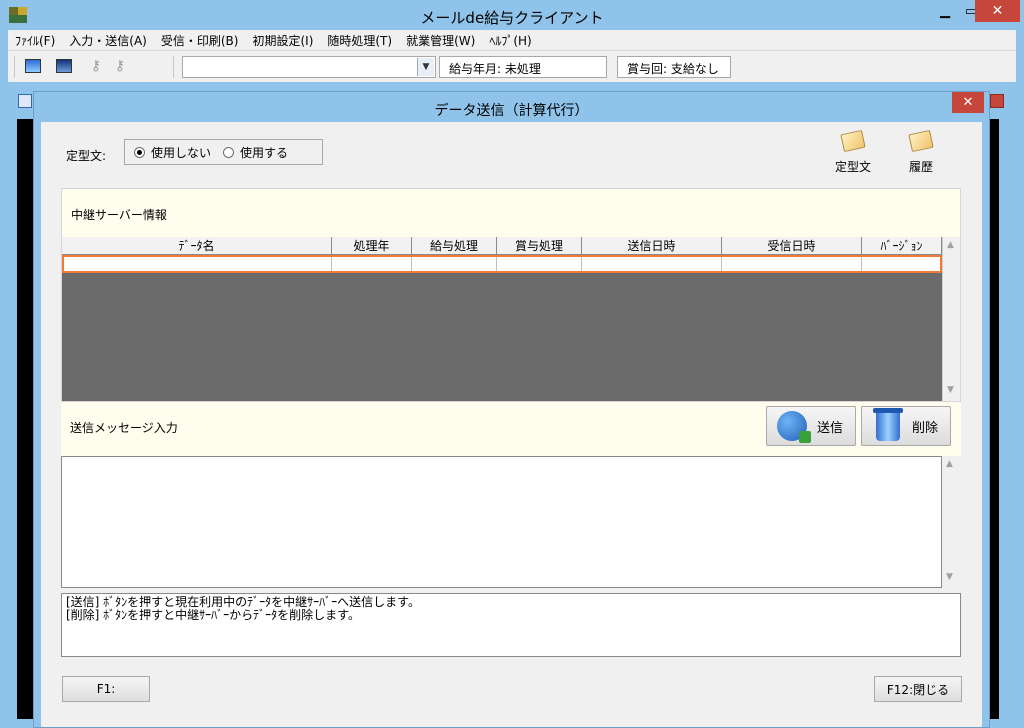 Image resolution: width=1024 pixels, height=728 pixels. Describe the element at coordinates (108, 40) in the screenshot. I see `menu-input-send: 入力・送信(A)` at that location.